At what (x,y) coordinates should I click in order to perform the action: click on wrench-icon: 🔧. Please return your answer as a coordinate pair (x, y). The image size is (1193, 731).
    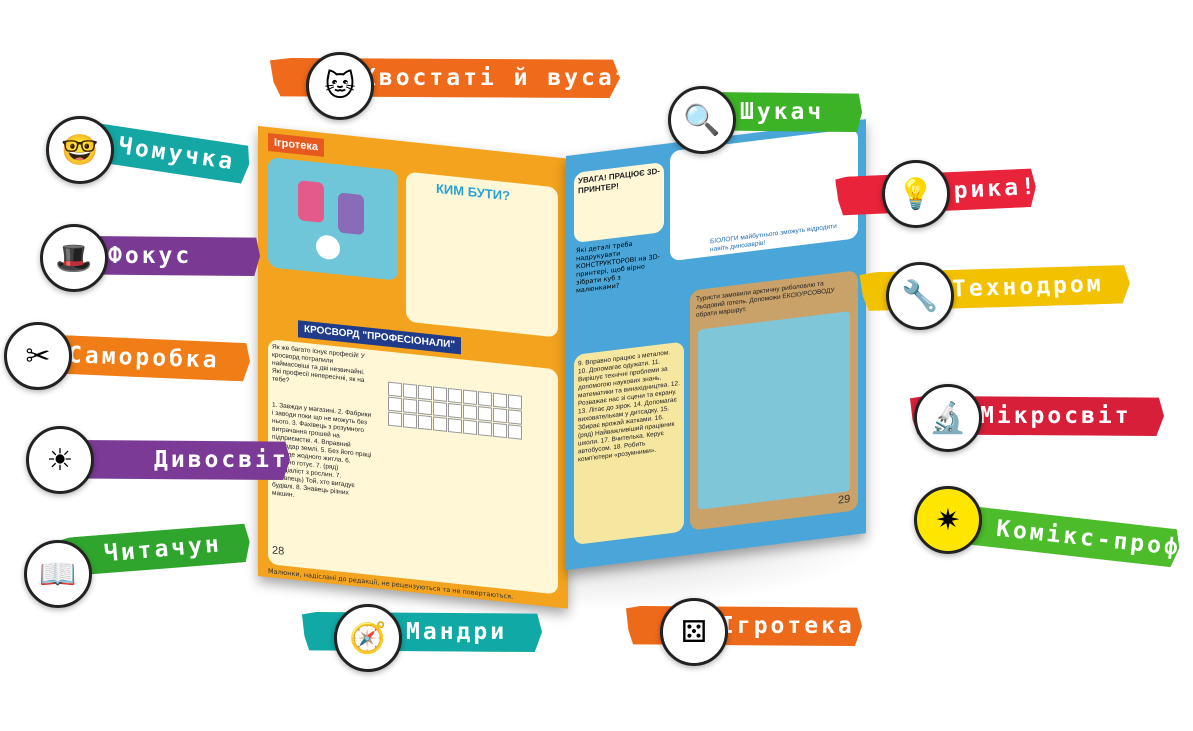
    Looking at the image, I should click on (920, 296).